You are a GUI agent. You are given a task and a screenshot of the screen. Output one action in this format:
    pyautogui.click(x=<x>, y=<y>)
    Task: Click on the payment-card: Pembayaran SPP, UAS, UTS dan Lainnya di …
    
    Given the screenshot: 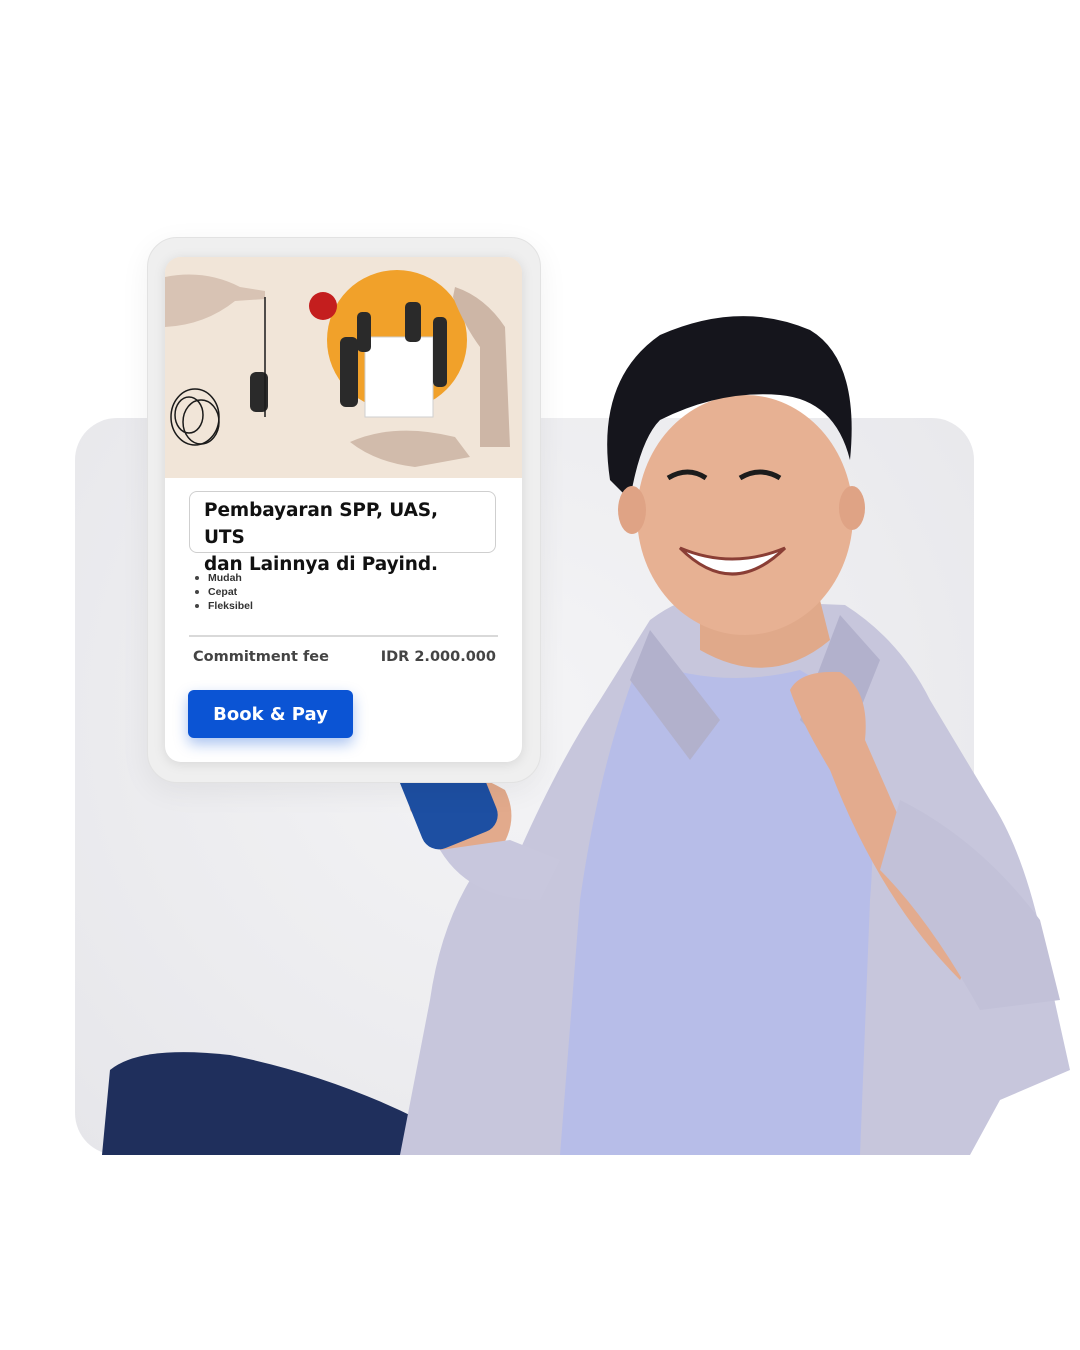 What is the action you would take?
    pyautogui.click(x=343, y=509)
    